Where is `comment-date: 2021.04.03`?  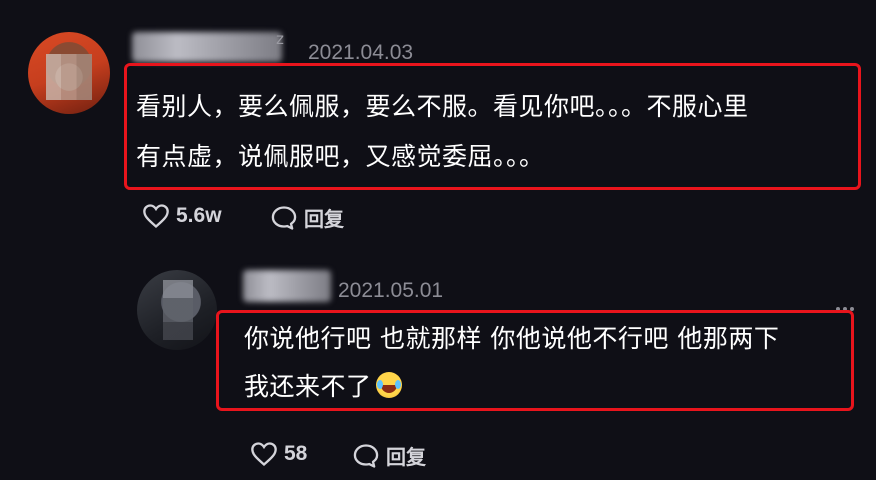 comment-date: 2021.04.03 is located at coordinates (361, 52).